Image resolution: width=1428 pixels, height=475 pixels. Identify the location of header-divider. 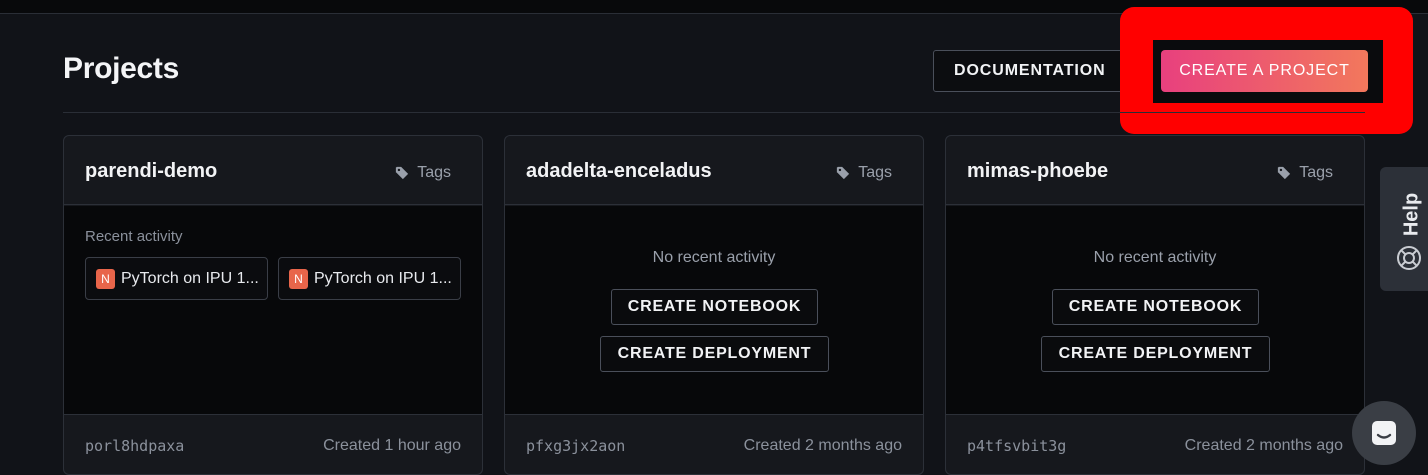
(714, 112).